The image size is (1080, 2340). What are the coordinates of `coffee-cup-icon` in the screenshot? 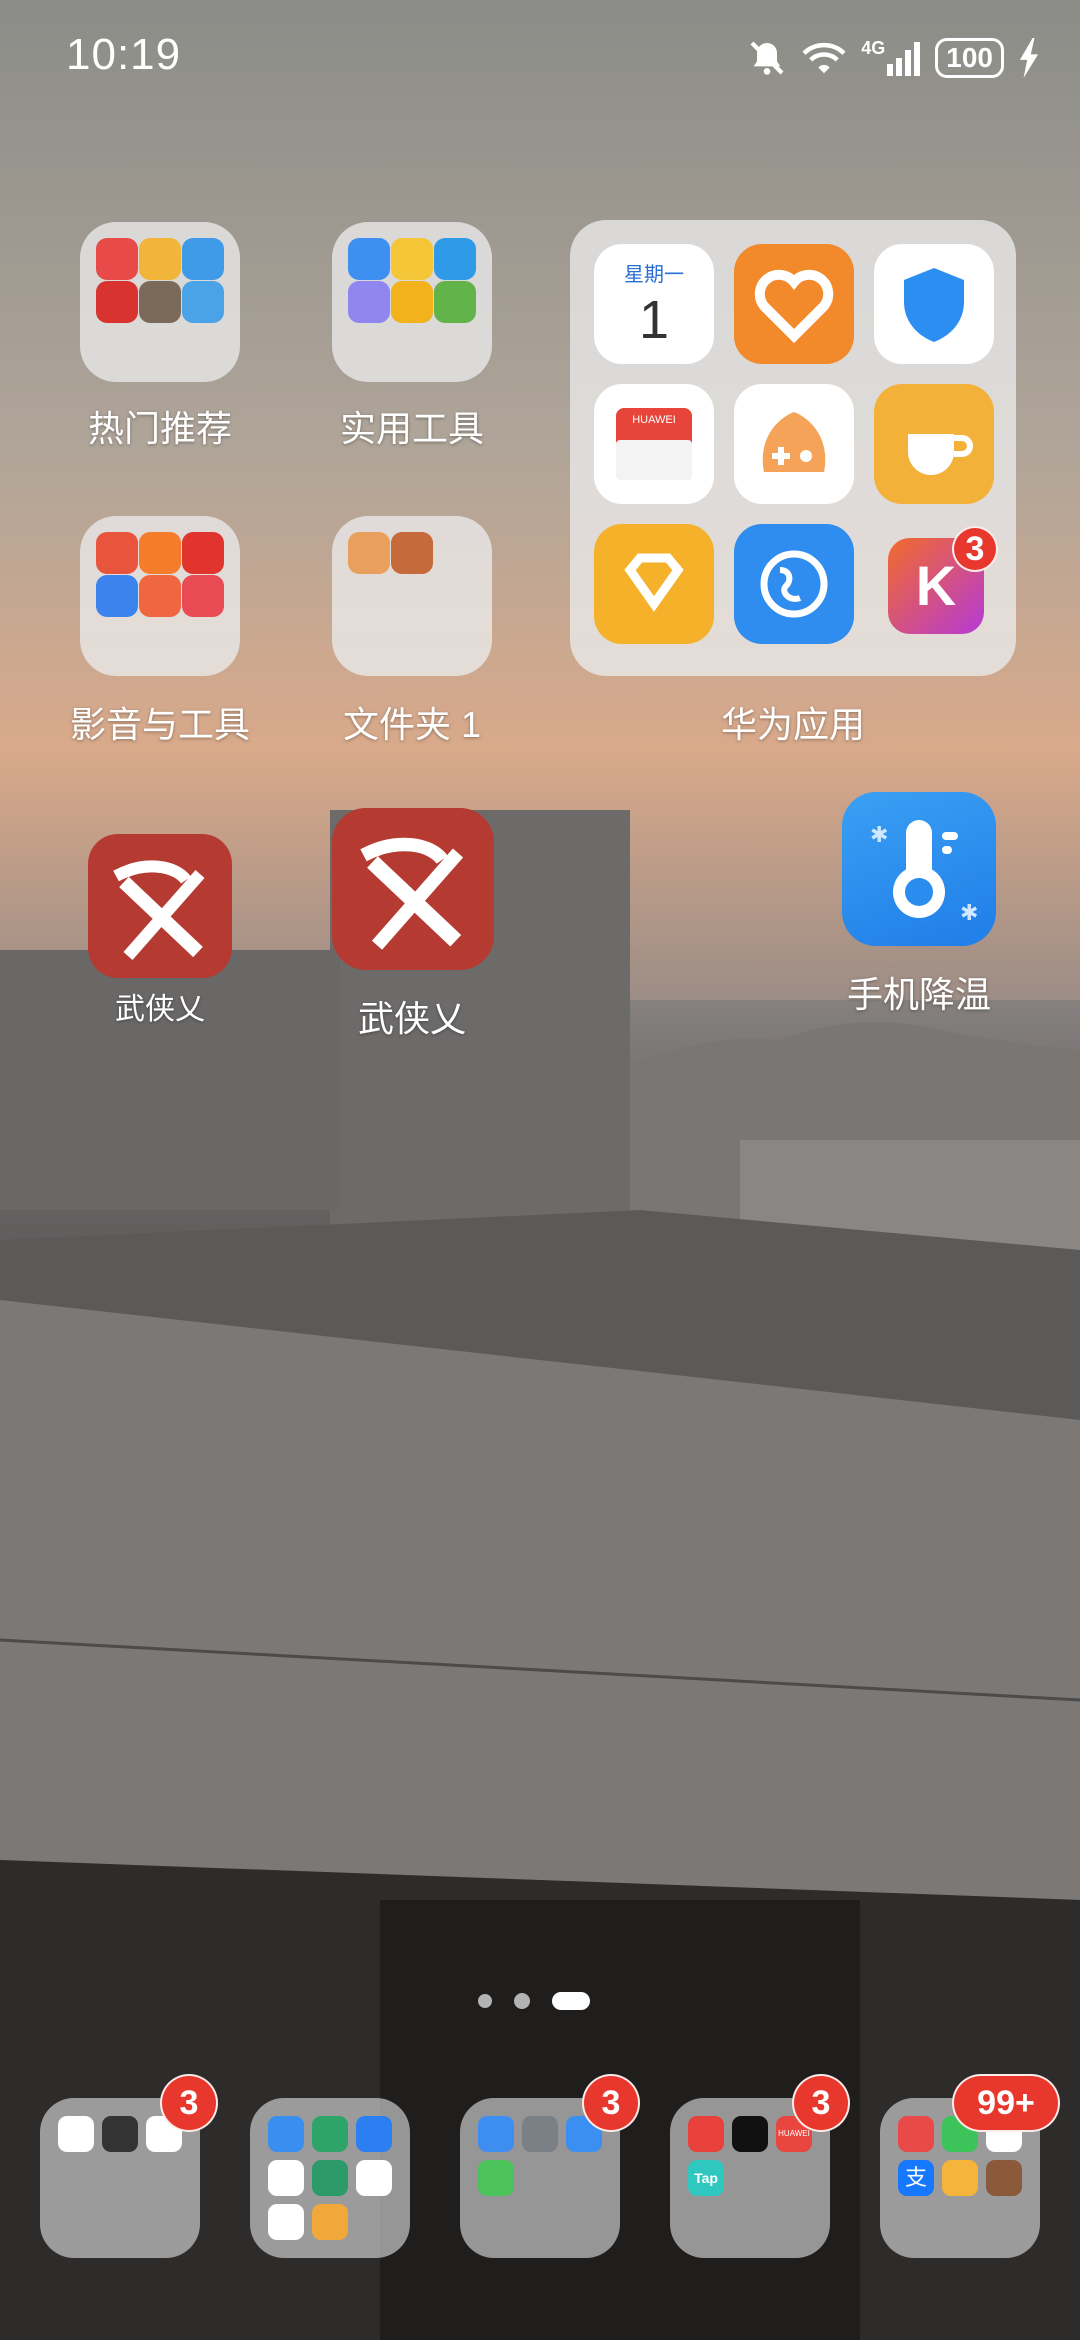 It's located at (934, 444).